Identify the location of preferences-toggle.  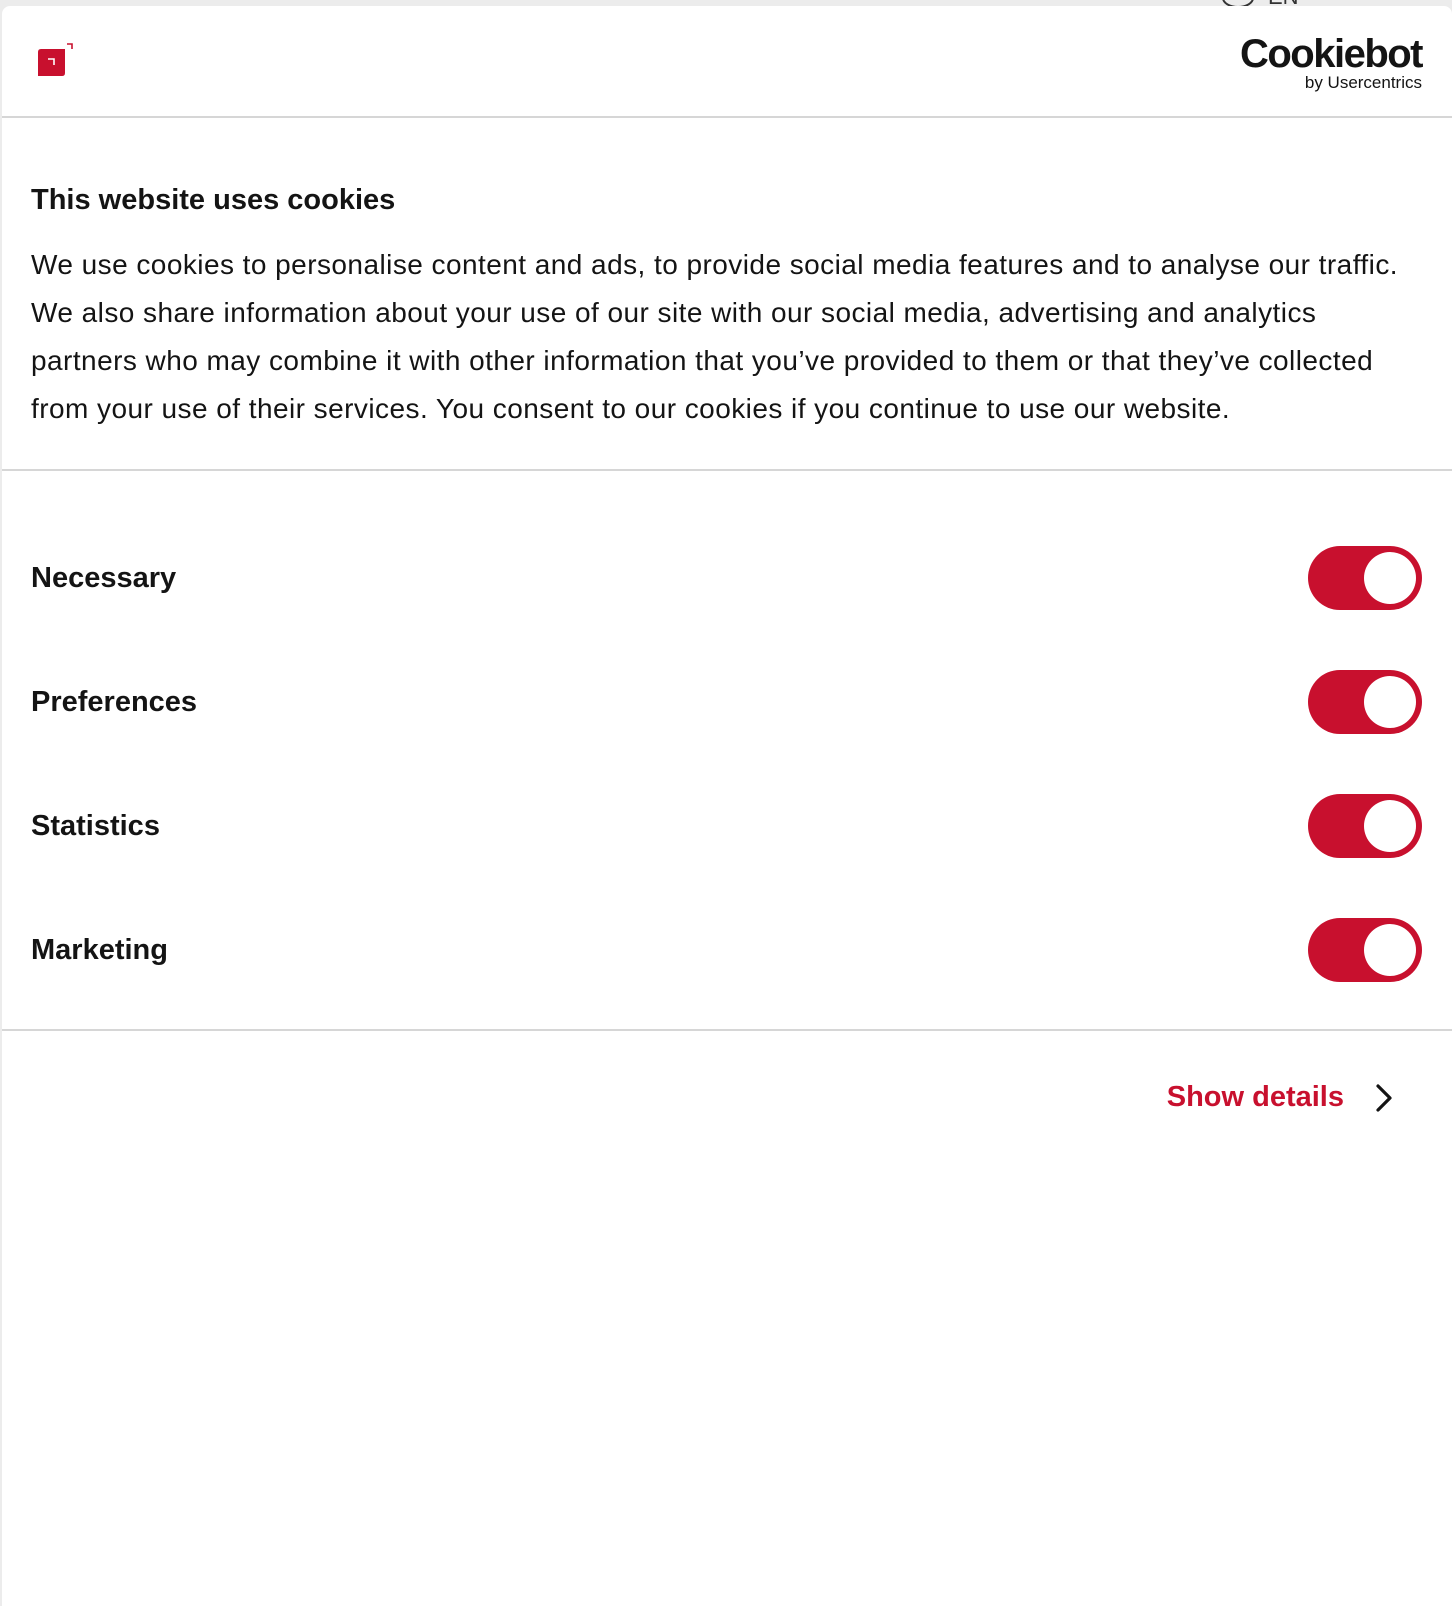
(1365, 702).